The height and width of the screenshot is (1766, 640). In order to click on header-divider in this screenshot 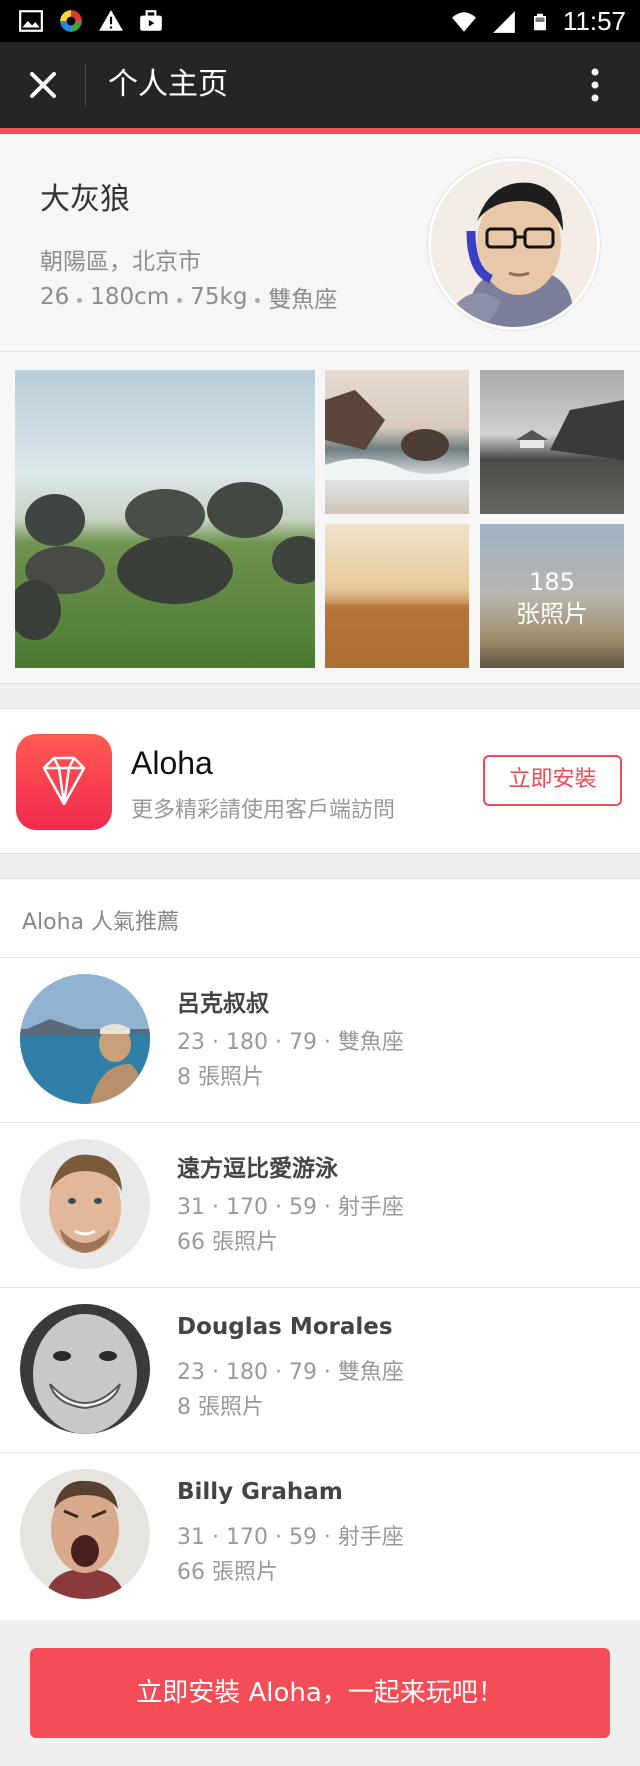, I will do `click(85, 85)`.